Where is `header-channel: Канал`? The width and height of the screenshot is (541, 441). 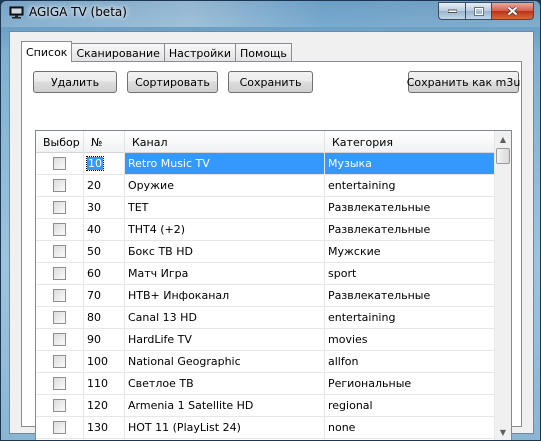
header-channel: Канал is located at coordinates (225, 142).